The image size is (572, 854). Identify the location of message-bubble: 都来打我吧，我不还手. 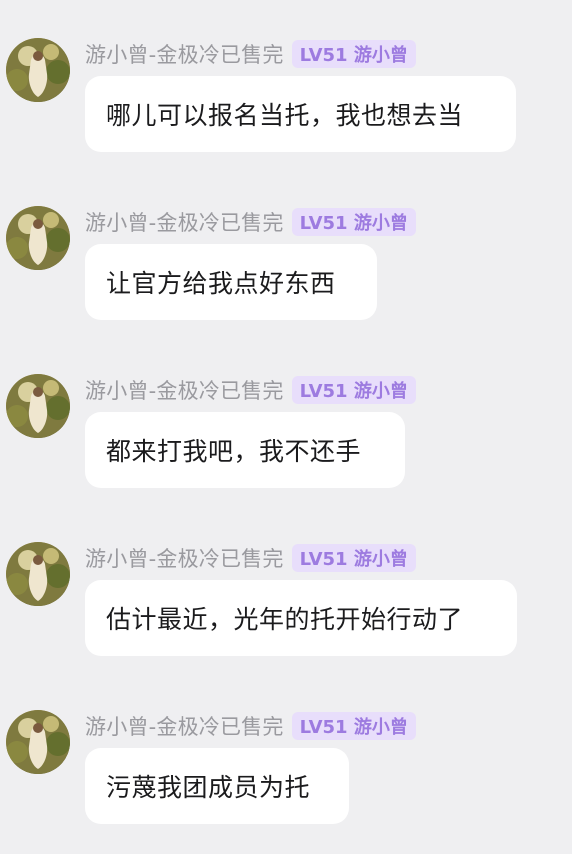
(245, 450).